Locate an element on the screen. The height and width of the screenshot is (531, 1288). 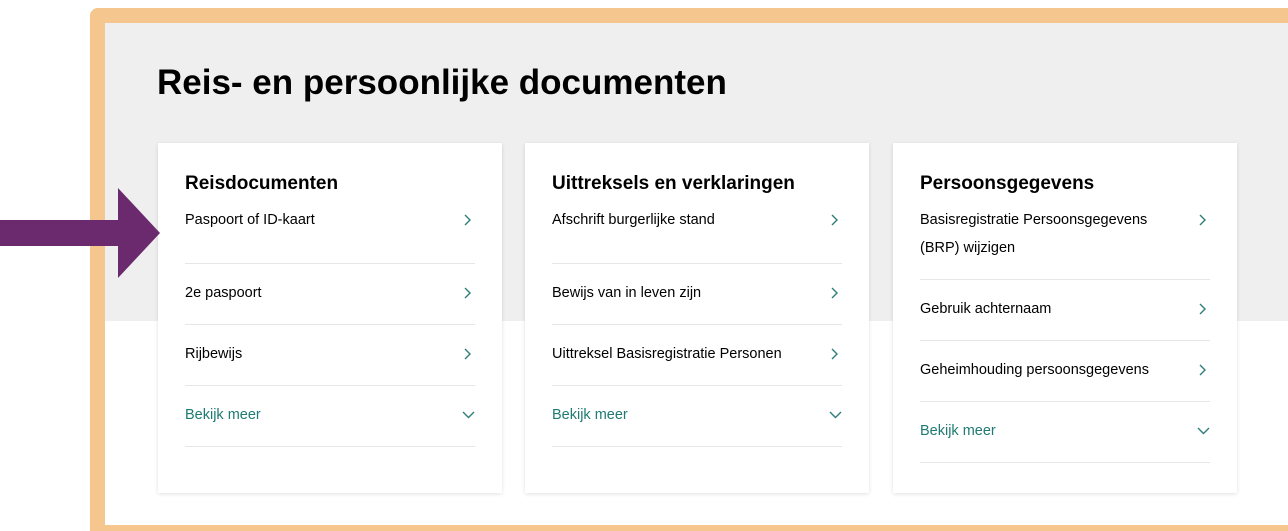
link-label: Afschrift burgerlijke stand is located at coordinates (633, 220).